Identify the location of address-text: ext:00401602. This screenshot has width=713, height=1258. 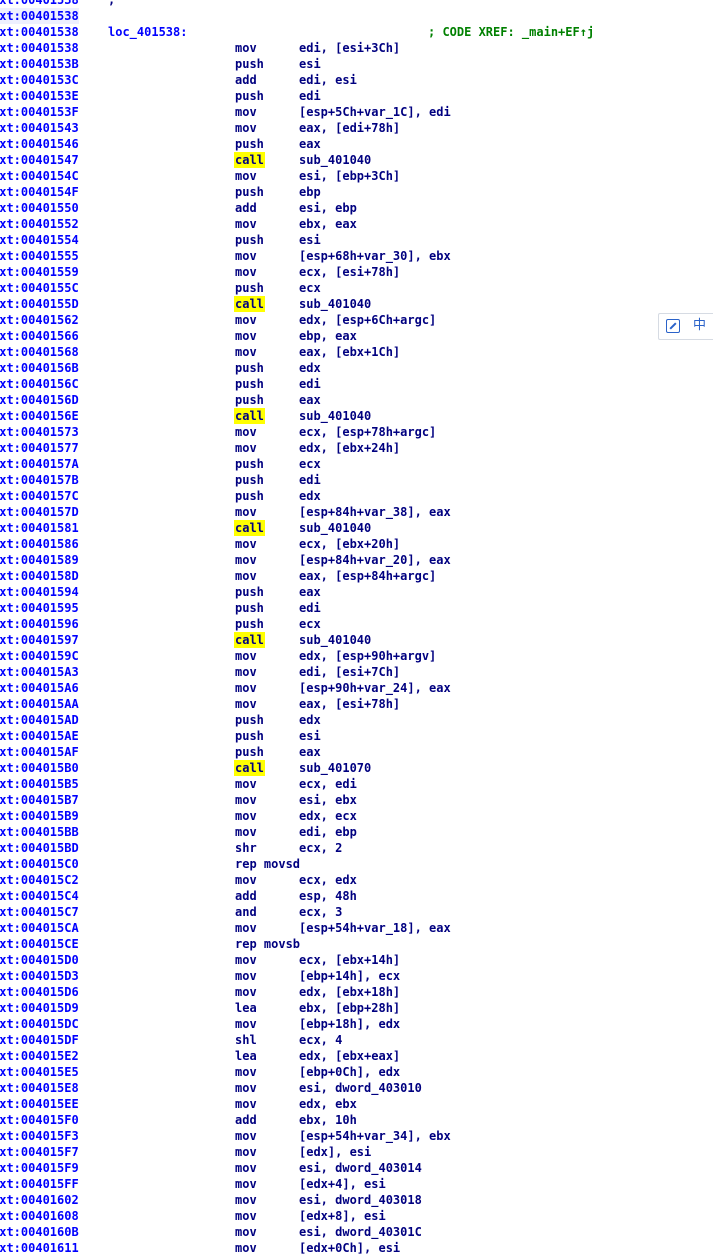
(39, 1200).